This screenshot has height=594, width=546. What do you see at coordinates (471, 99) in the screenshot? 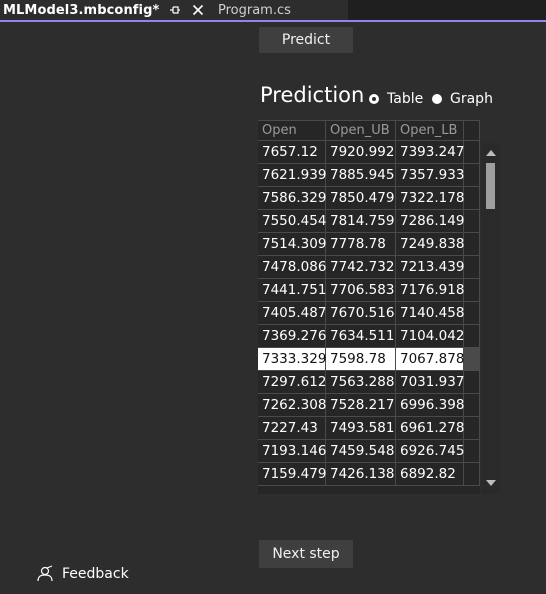
I see `graph-view-label: Graph` at bounding box center [471, 99].